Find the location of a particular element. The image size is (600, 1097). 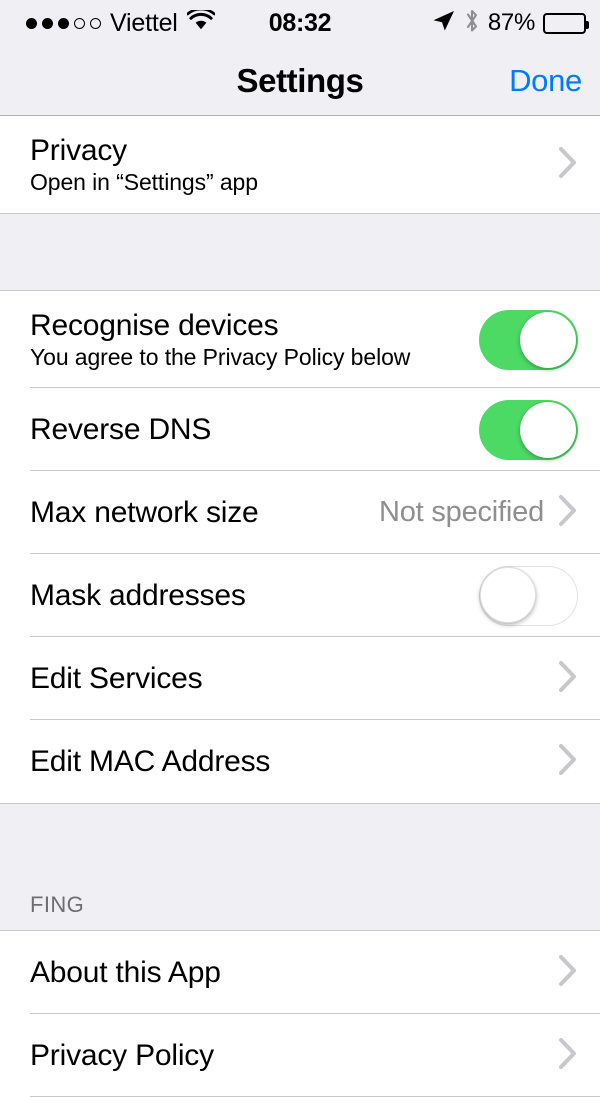

row-privacy-policy-text: Privacy Policy is located at coordinates (122, 1056).